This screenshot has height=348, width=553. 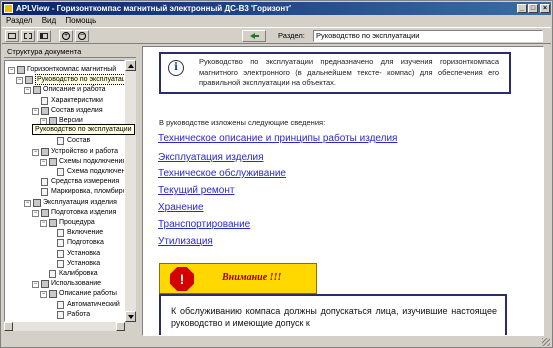 What do you see at coordinates (66, 36) in the screenshot?
I see `zoom-in-button: +` at bounding box center [66, 36].